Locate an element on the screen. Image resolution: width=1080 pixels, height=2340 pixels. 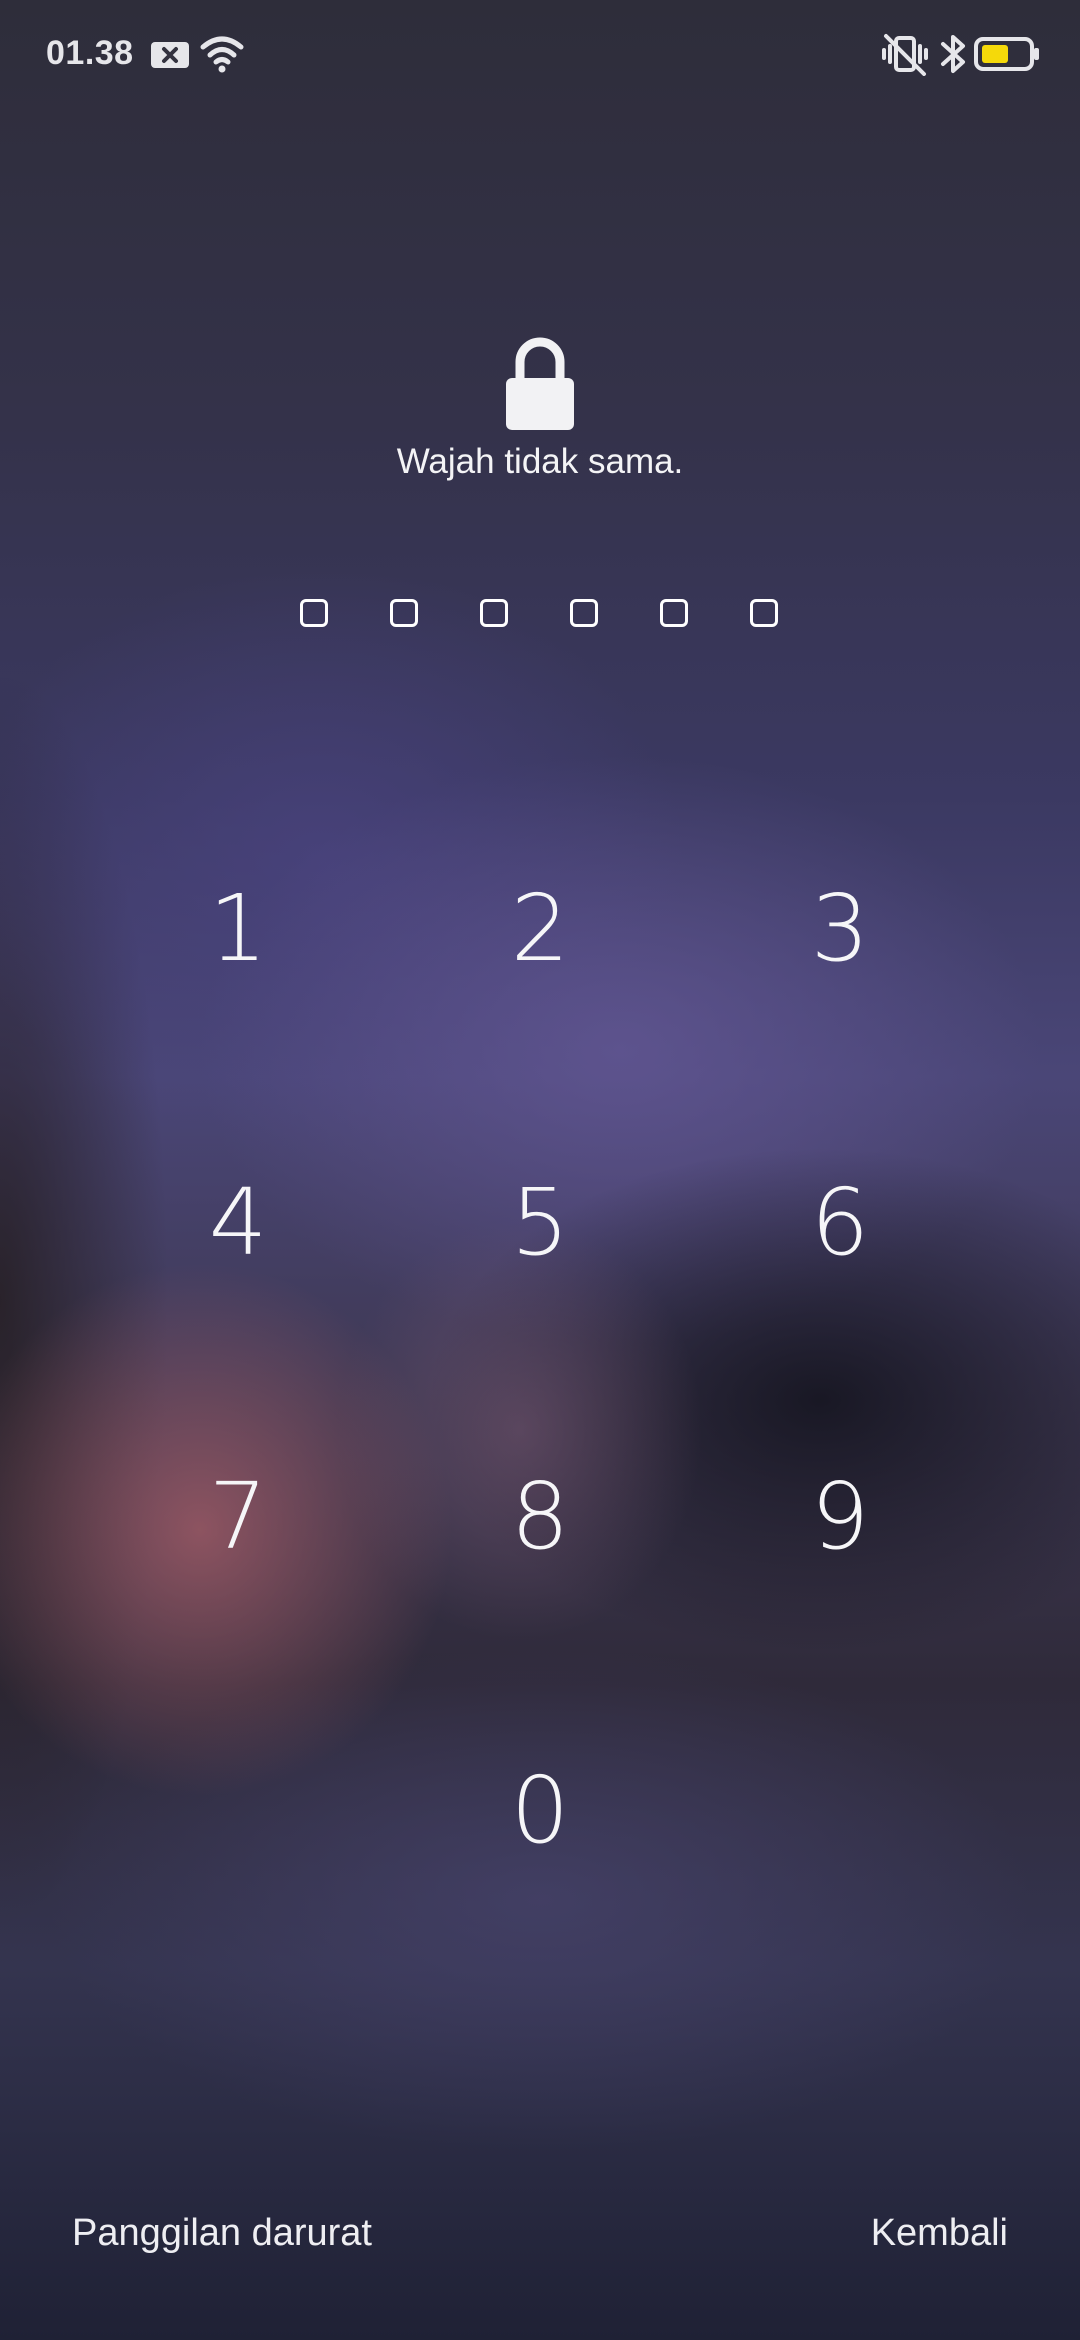
key-1: 1 is located at coordinates (238, 928).